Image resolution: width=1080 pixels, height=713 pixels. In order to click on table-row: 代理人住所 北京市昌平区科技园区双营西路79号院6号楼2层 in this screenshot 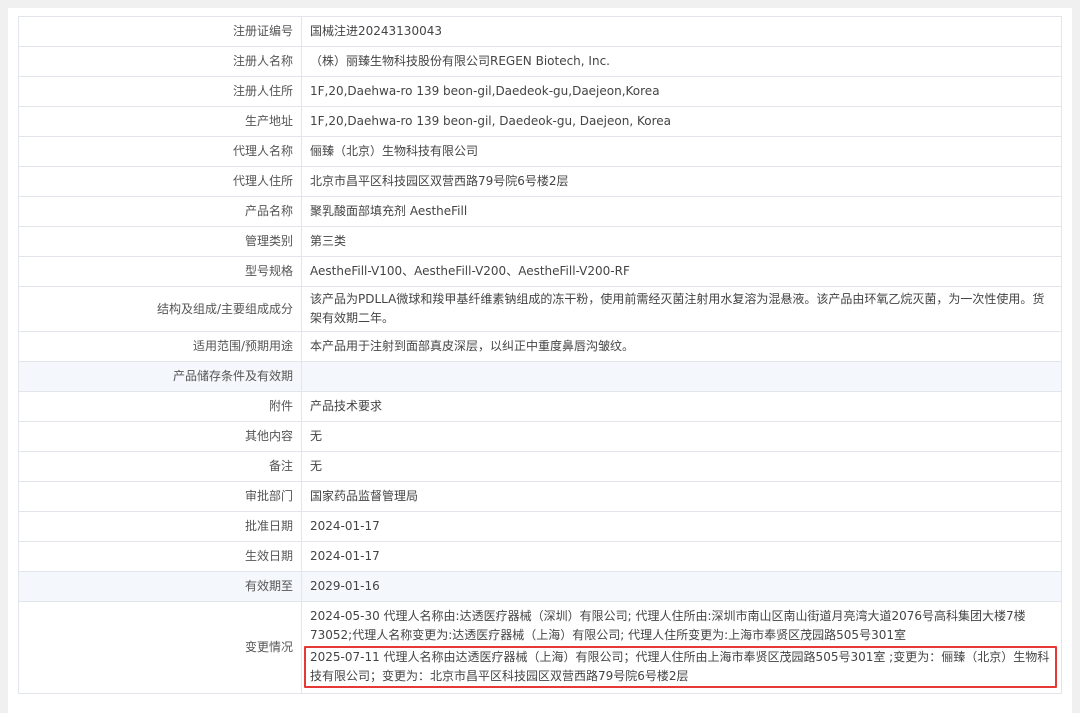, I will do `click(540, 181)`.